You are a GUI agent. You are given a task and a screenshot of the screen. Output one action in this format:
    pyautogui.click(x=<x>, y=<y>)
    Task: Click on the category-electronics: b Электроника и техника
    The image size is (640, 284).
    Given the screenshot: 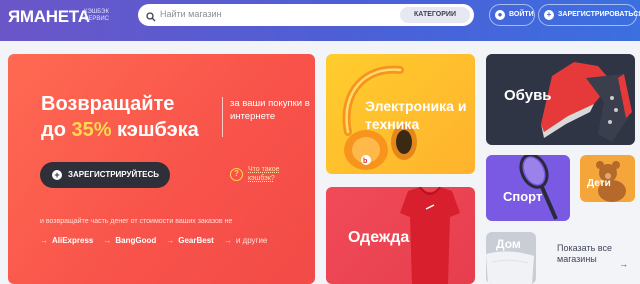 What is the action you would take?
    pyautogui.click(x=400, y=114)
    